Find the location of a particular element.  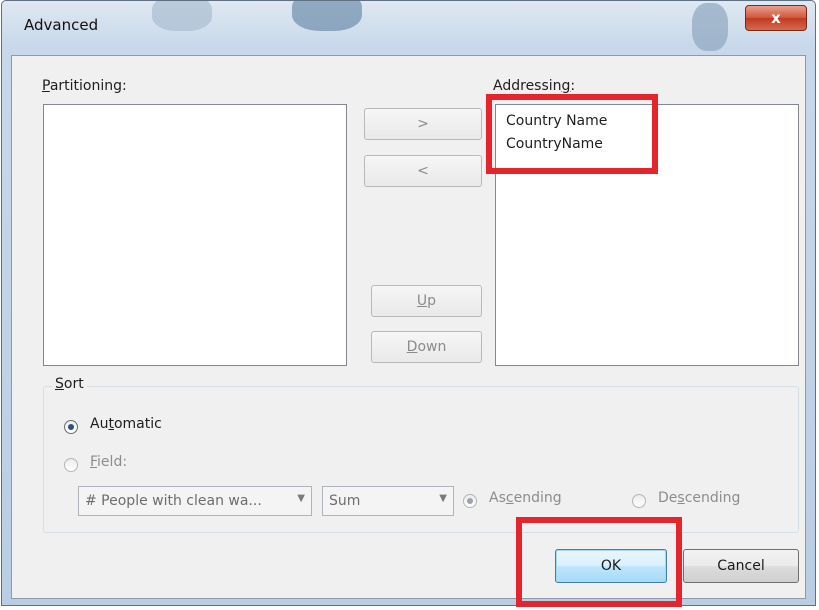

automatic-radio is located at coordinates (71, 427).